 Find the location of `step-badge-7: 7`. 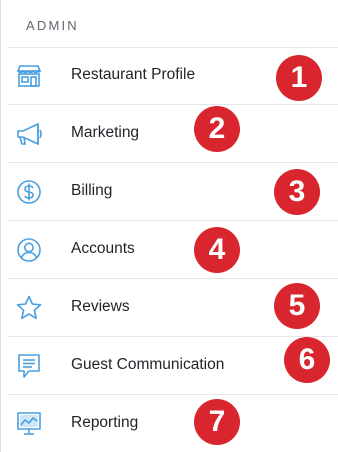

step-badge-7: 7 is located at coordinates (217, 422).